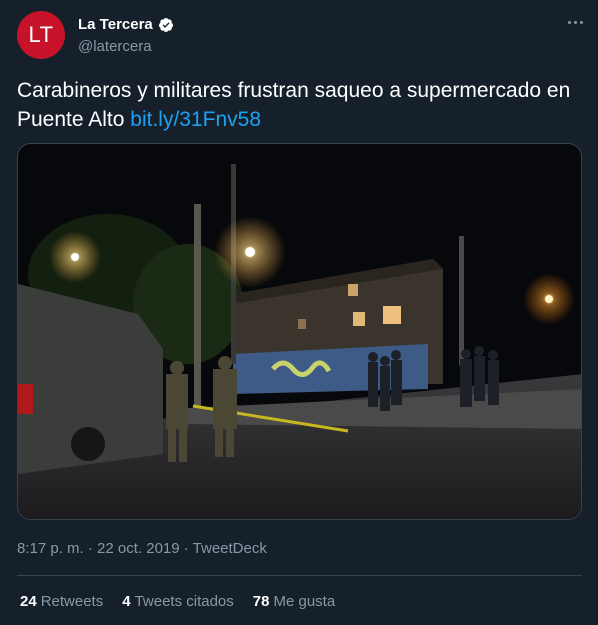 The height and width of the screenshot is (625, 598). I want to click on likes-label: Me gusta, so click(304, 601).